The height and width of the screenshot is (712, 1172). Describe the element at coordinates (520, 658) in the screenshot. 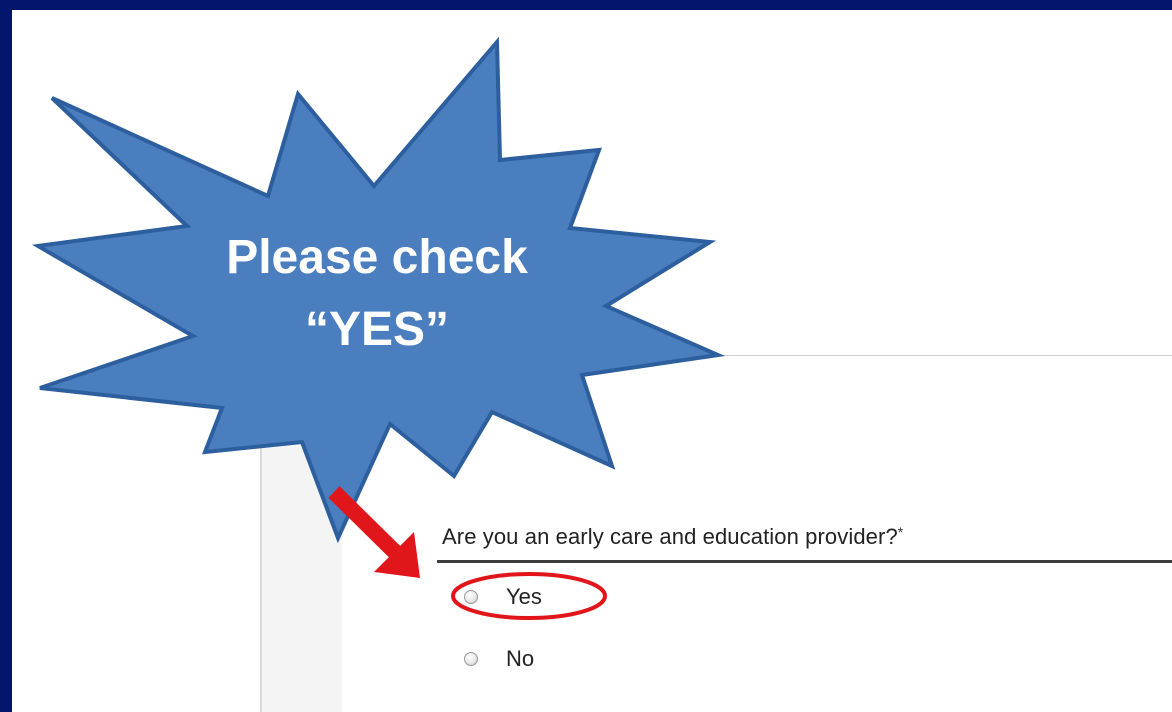

I see `option-no-label: No` at that location.